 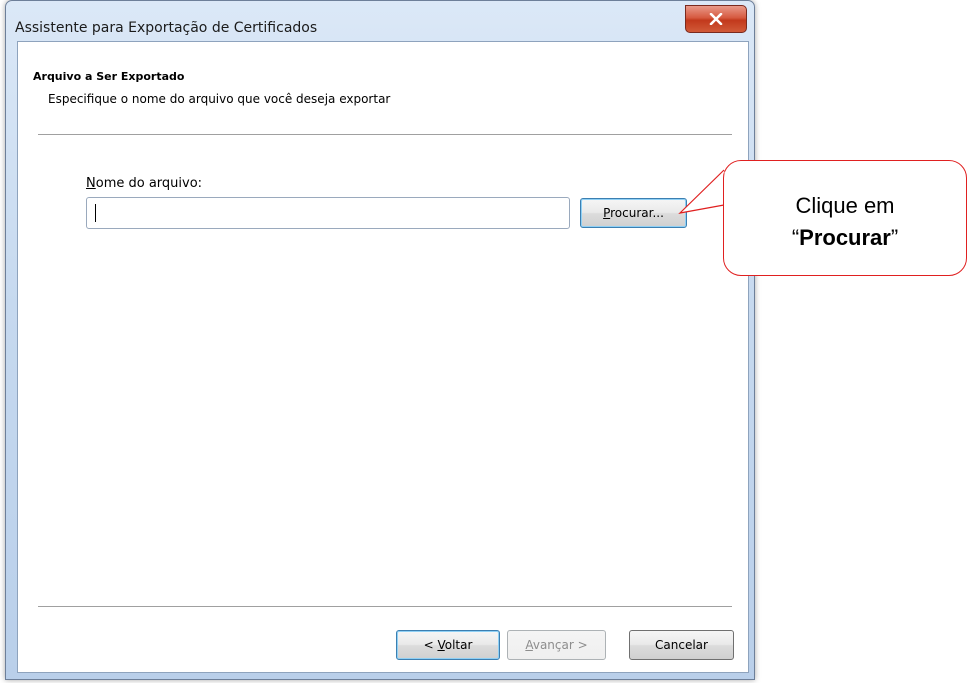 What do you see at coordinates (894, 237) in the screenshot?
I see `callout-close-quote: ”` at bounding box center [894, 237].